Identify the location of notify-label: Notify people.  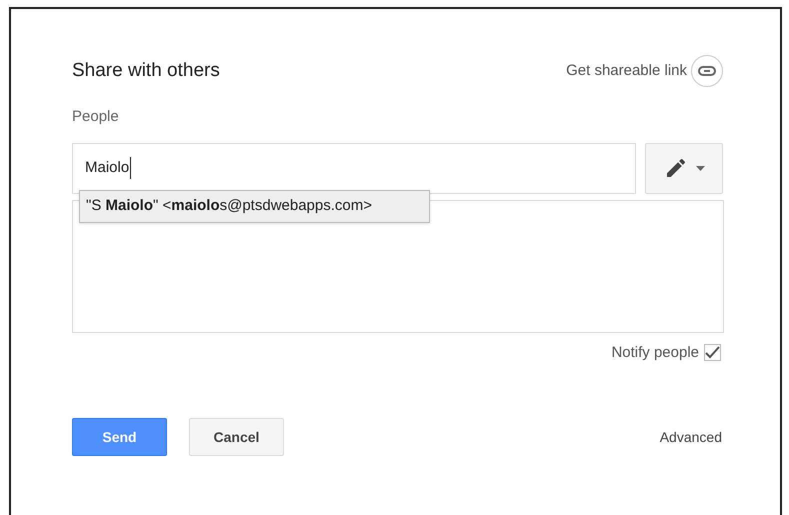
(655, 352).